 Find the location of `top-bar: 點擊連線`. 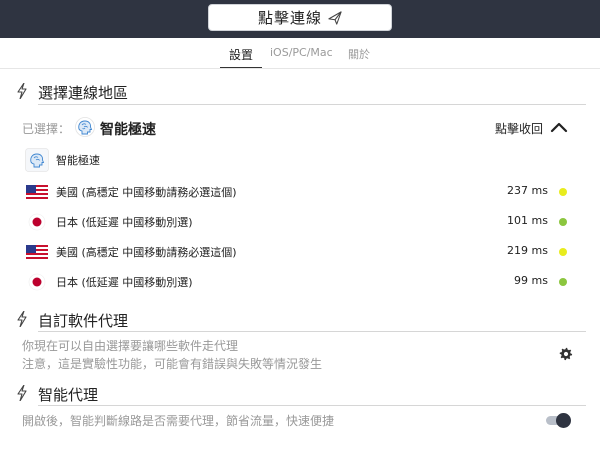

top-bar: 點擊連線 is located at coordinates (300, 19).